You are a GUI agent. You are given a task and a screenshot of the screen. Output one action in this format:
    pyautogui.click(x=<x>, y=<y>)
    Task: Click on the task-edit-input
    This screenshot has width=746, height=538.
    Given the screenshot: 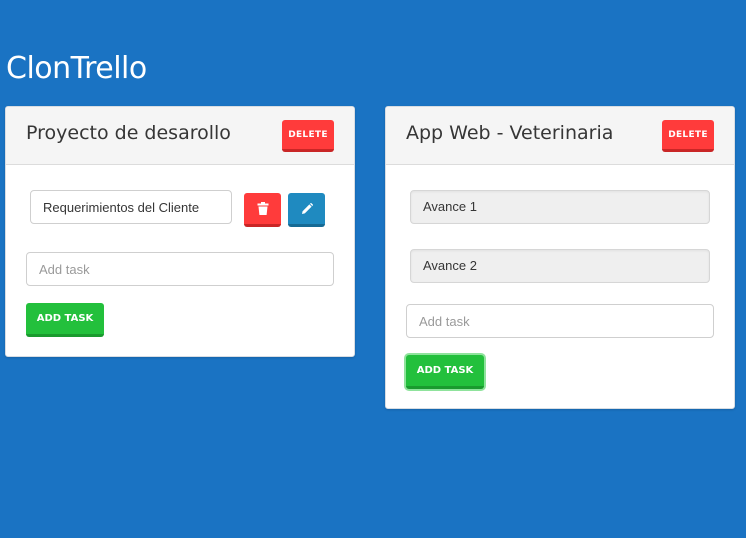 What is the action you would take?
    pyautogui.click(x=131, y=207)
    